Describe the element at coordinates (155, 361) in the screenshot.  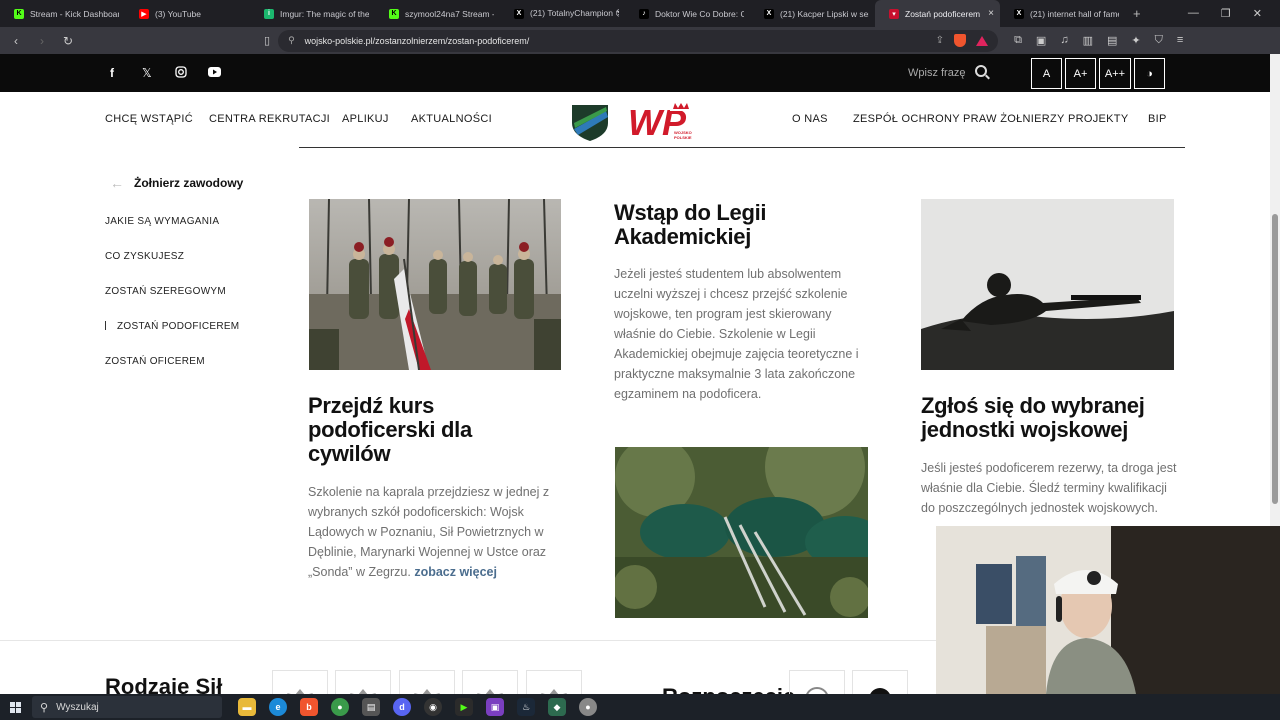
I see `sidebar-item-oficer: ZOSTAŃ OFICEREM` at that location.